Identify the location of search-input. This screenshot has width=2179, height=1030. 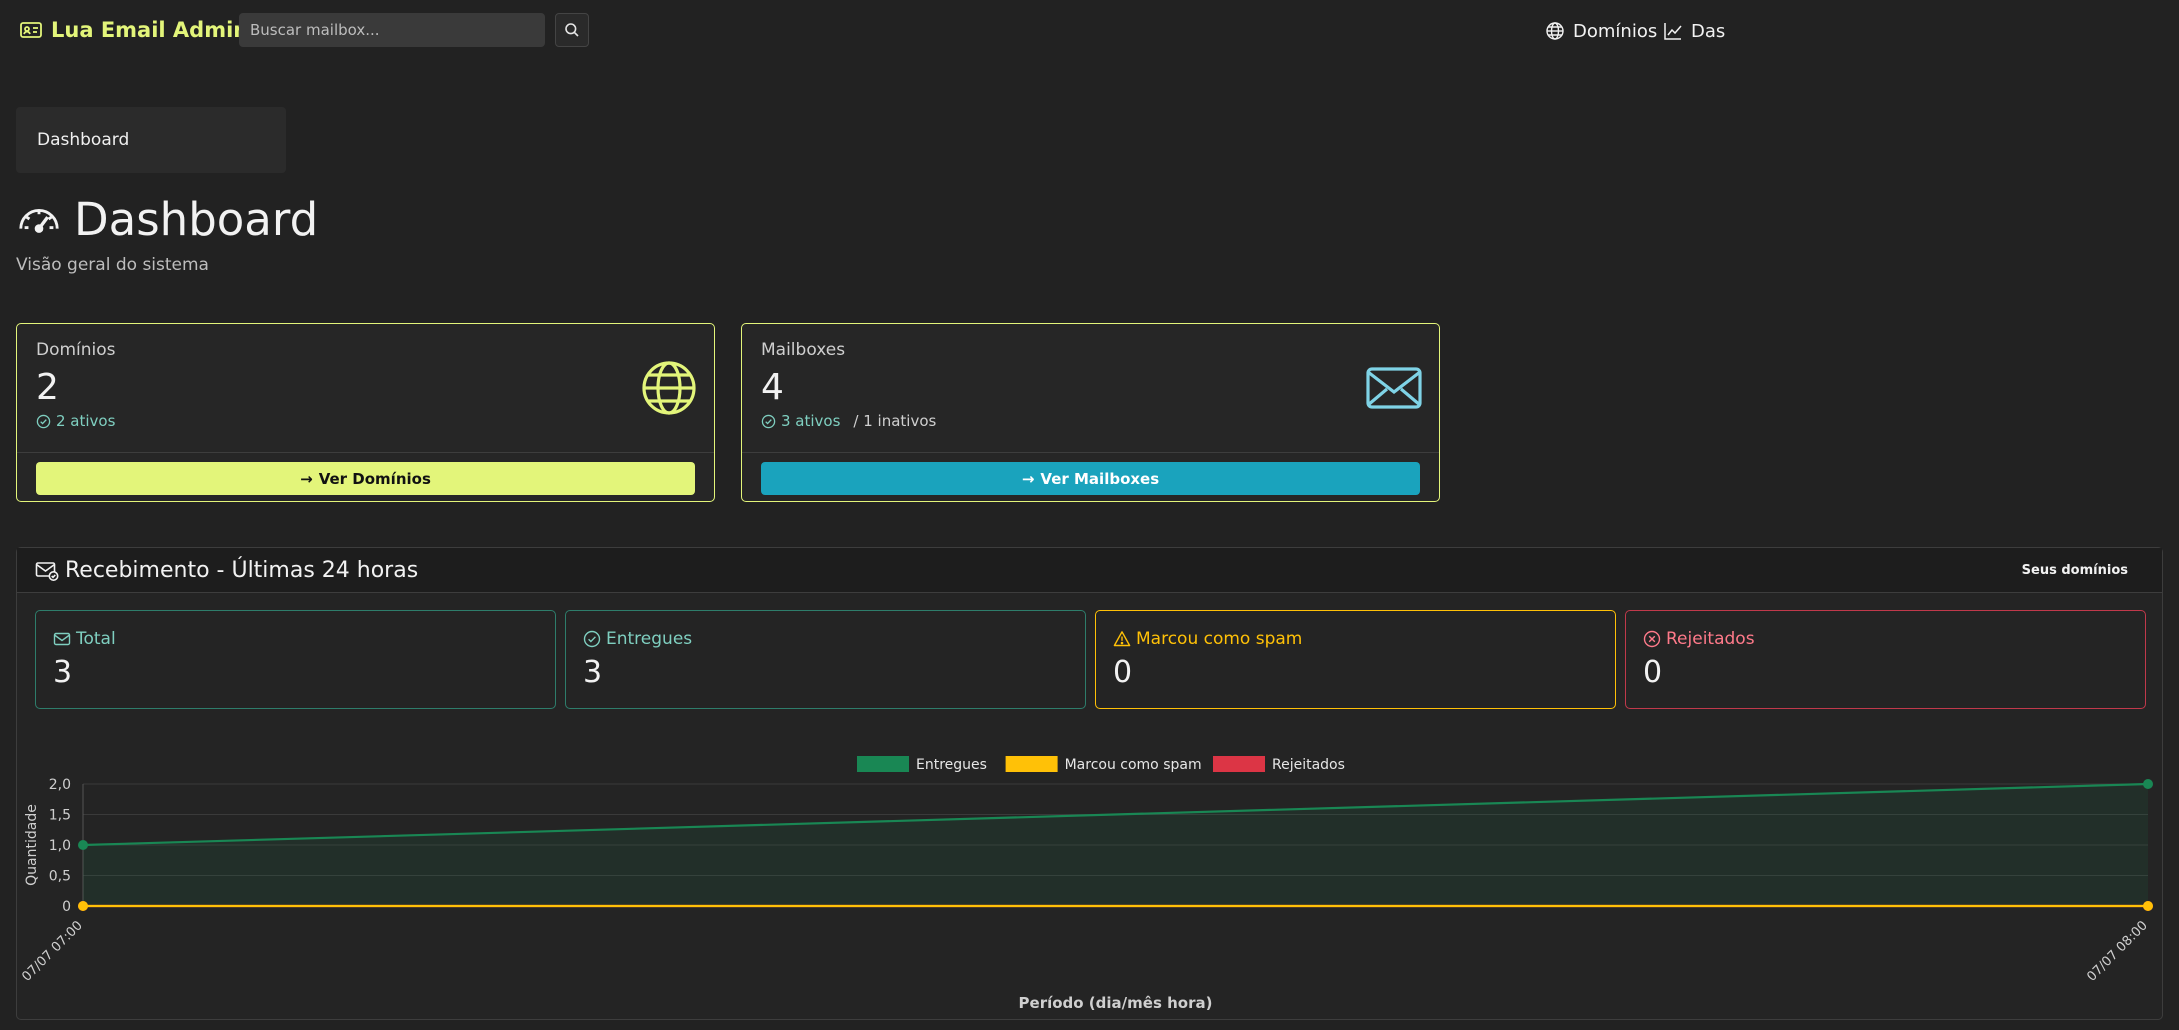
(392, 30).